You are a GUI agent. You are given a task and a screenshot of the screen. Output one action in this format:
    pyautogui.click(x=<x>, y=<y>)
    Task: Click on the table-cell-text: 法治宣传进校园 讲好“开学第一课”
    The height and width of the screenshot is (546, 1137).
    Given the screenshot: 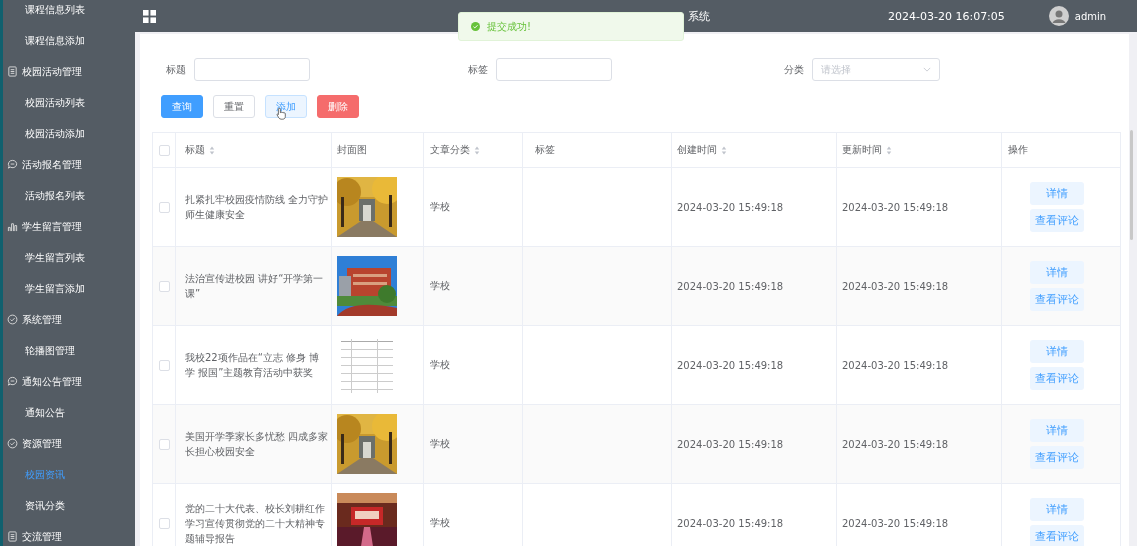 What is the action you would take?
    pyautogui.click(x=255, y=286)
    